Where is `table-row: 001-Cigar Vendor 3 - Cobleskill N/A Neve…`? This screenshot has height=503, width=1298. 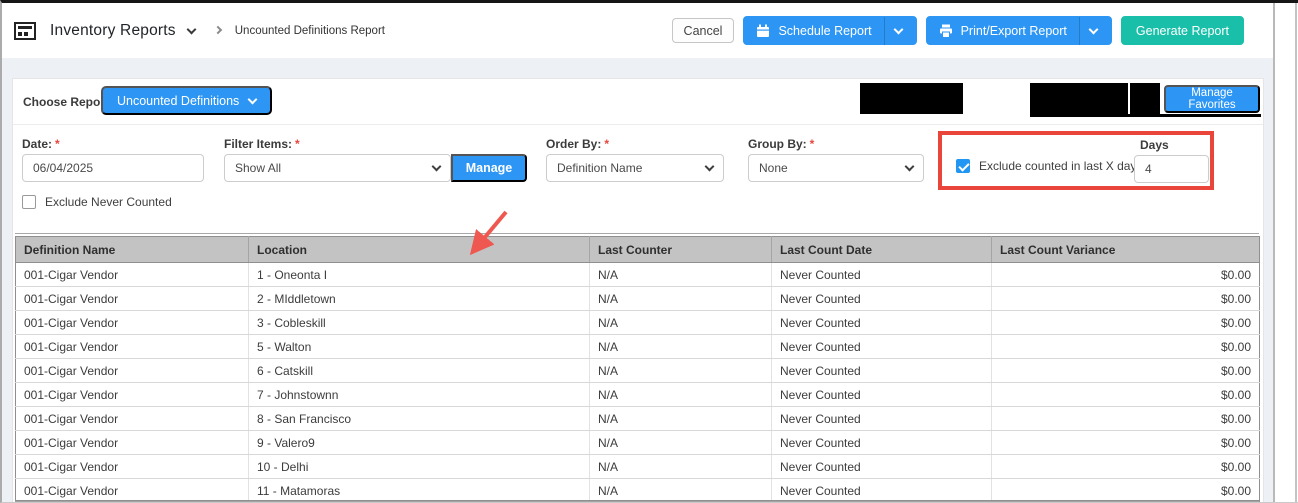
table-row: 001-Cigar Vendor 3 - Cobleskill N/A Neve… is located at coordinates (637, 322).